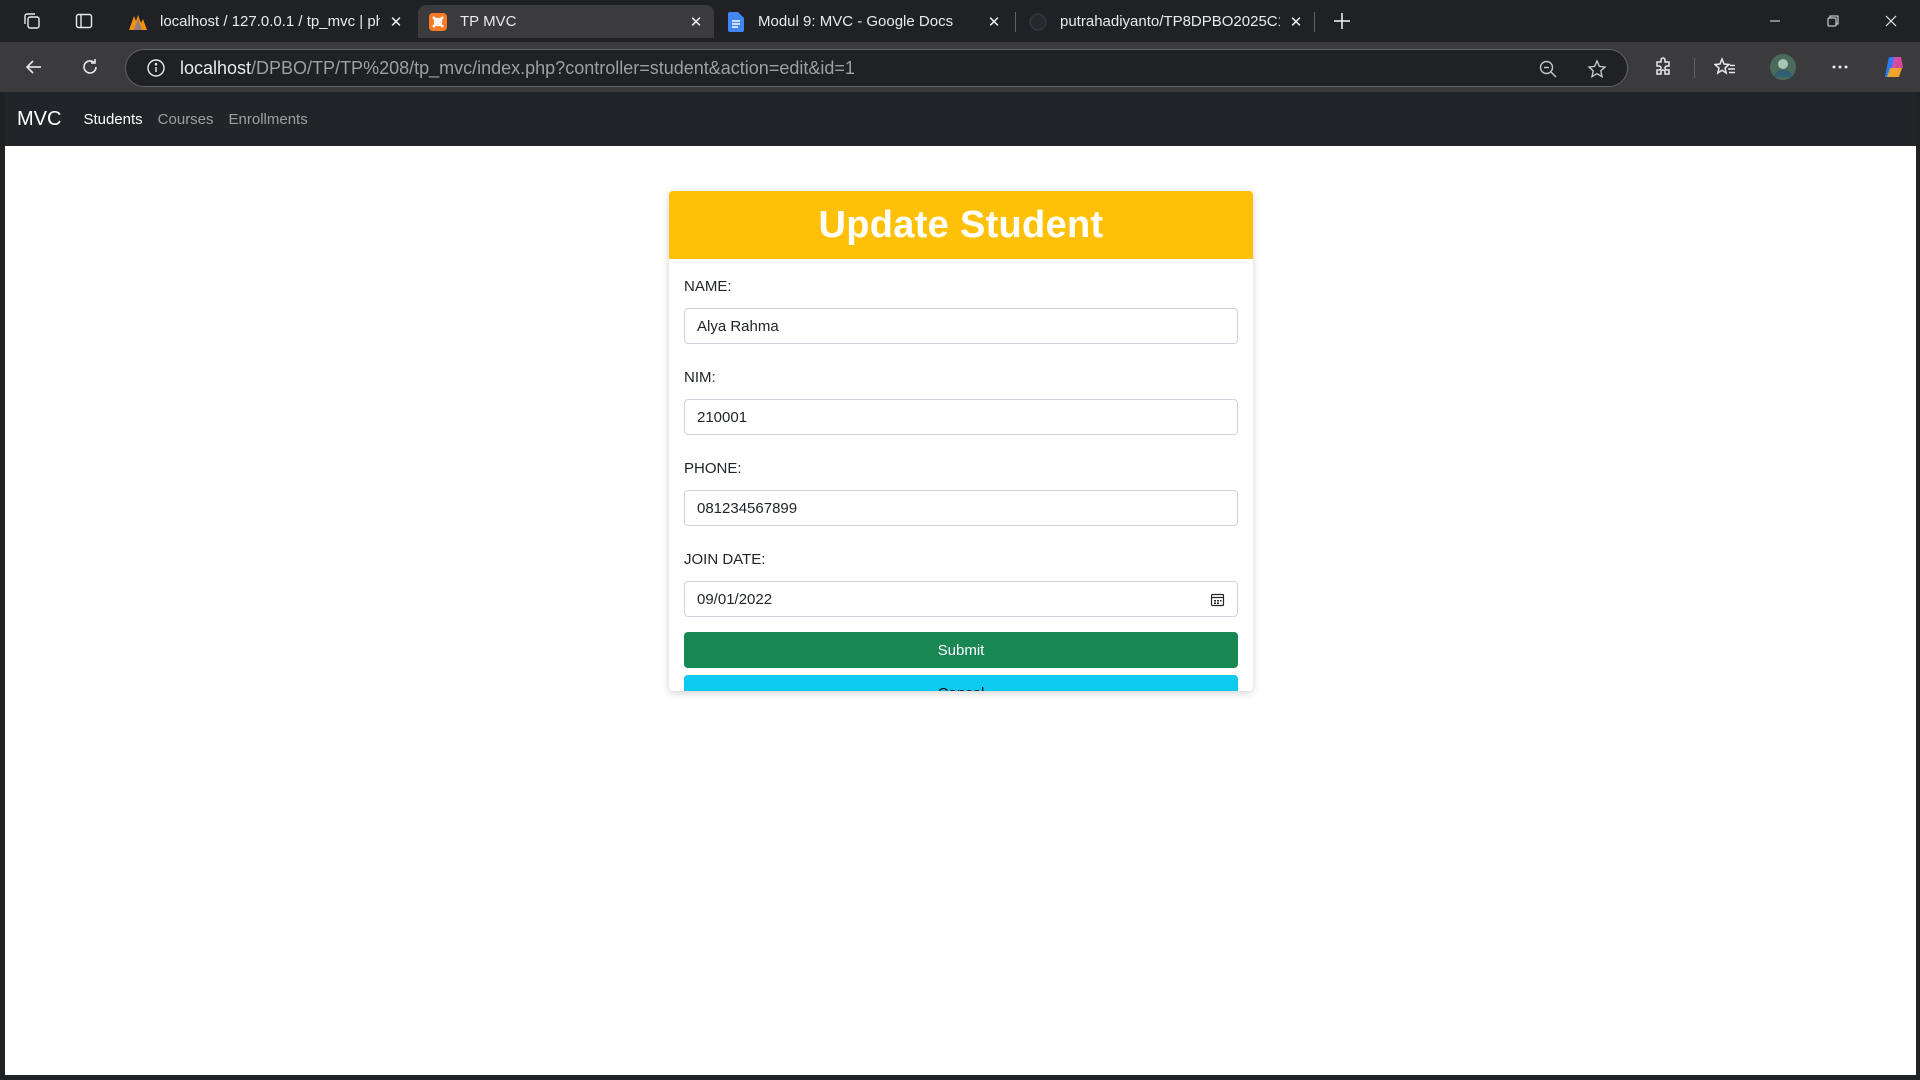 Image resolution: width=1920 pixels, height=1080 pixels. What do you see at coordinates (1725, 67) in the screenshot?
I see `favorites-icon` at bounding box center [1725, 67].